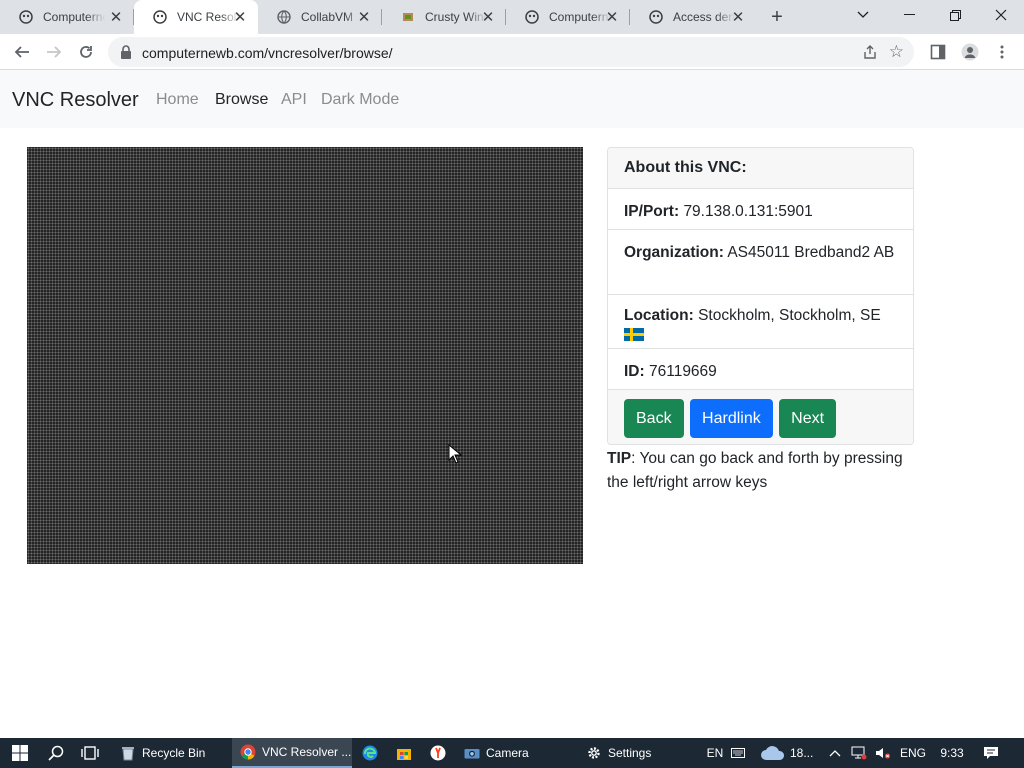 The width and height of the screenshot is (1024, 768). What do you see at coordinates (22, 52) in the screenshot?
I see `back-nav-button` at bounding box center [22, 52].